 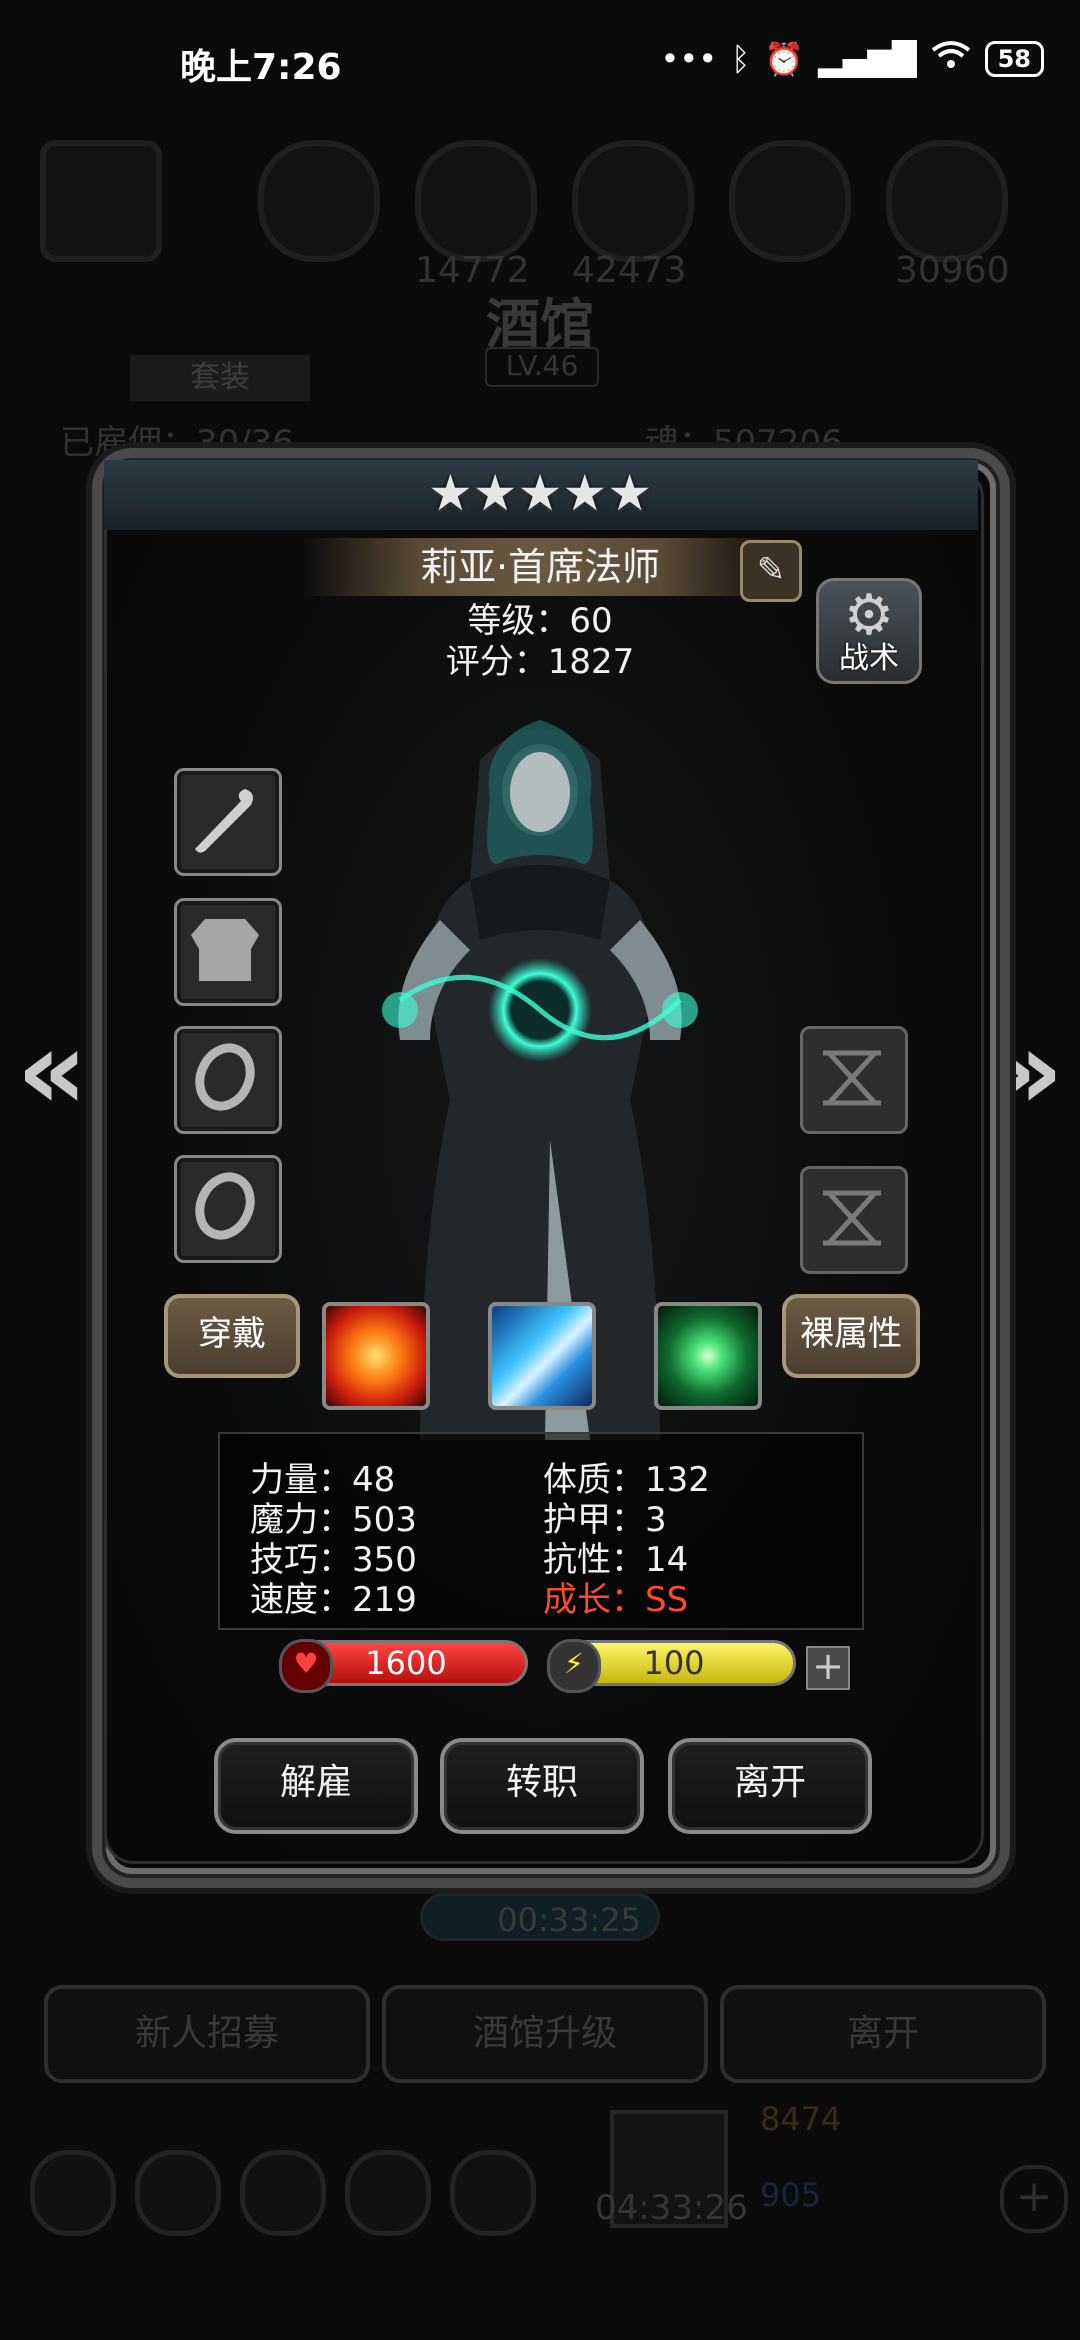 I want to click on armor-slot, so click(x=228, y=952).